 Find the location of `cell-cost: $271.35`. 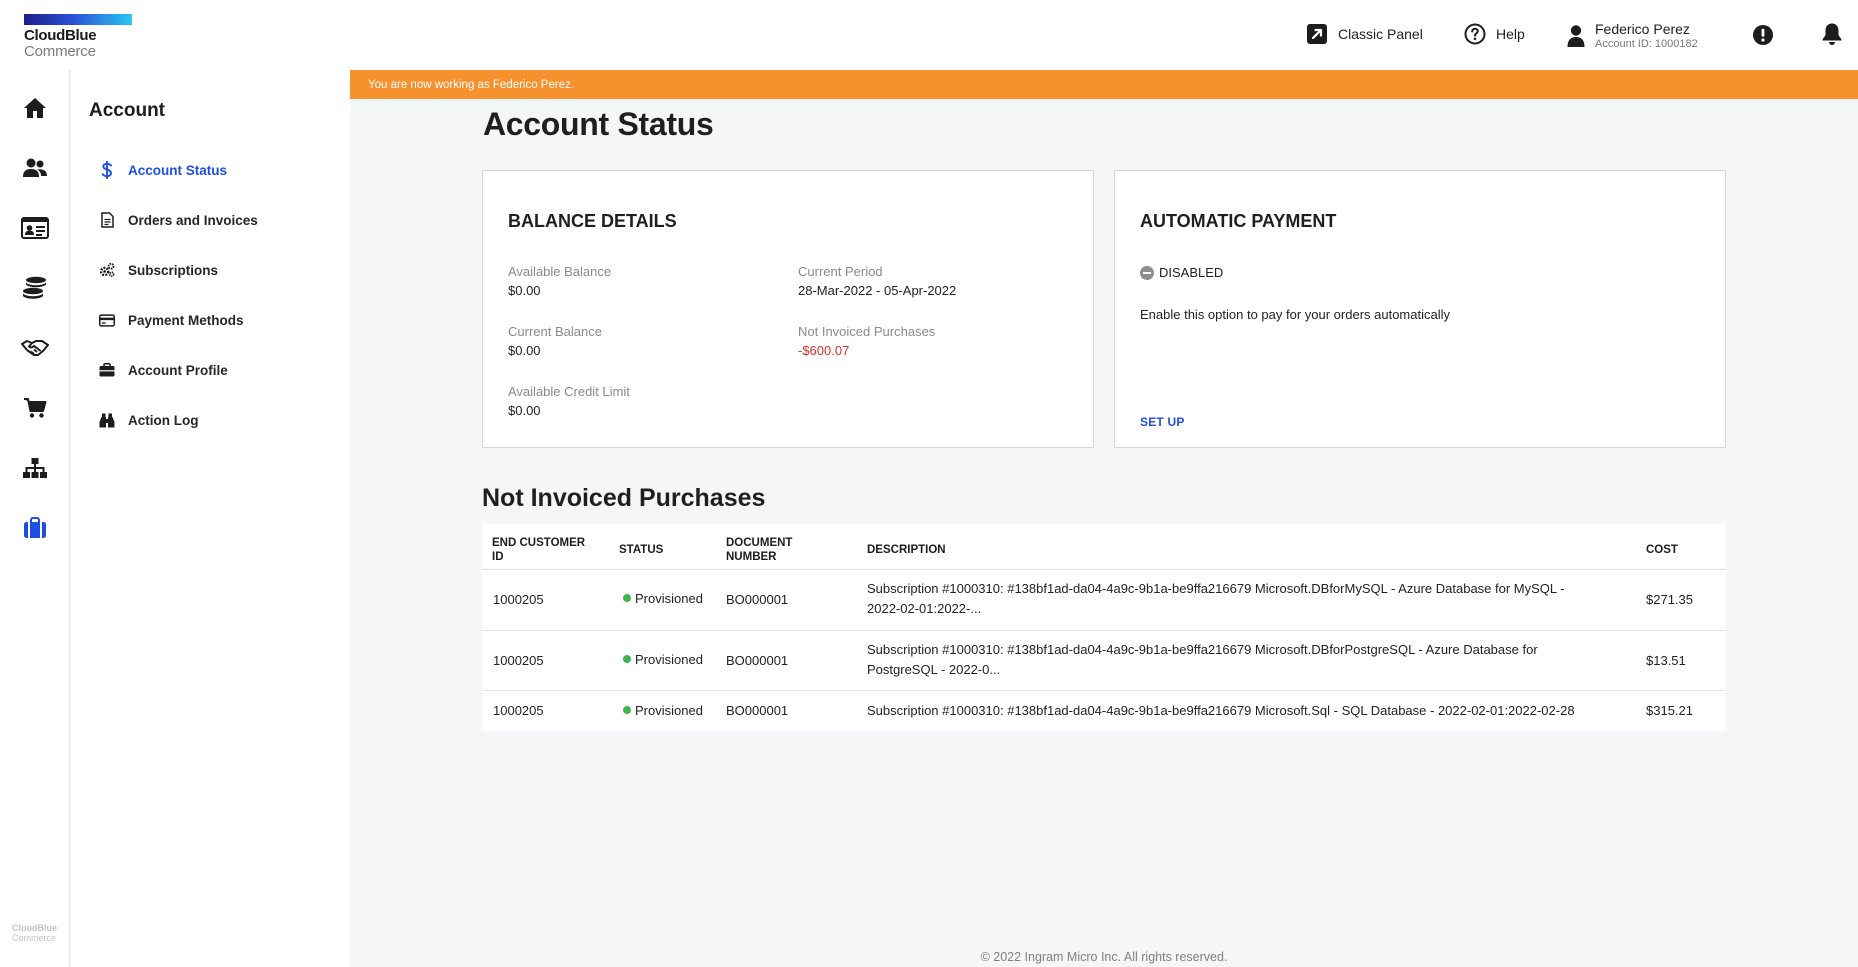

cell-cost: $271.35 is located at coordinates (1669, 599).